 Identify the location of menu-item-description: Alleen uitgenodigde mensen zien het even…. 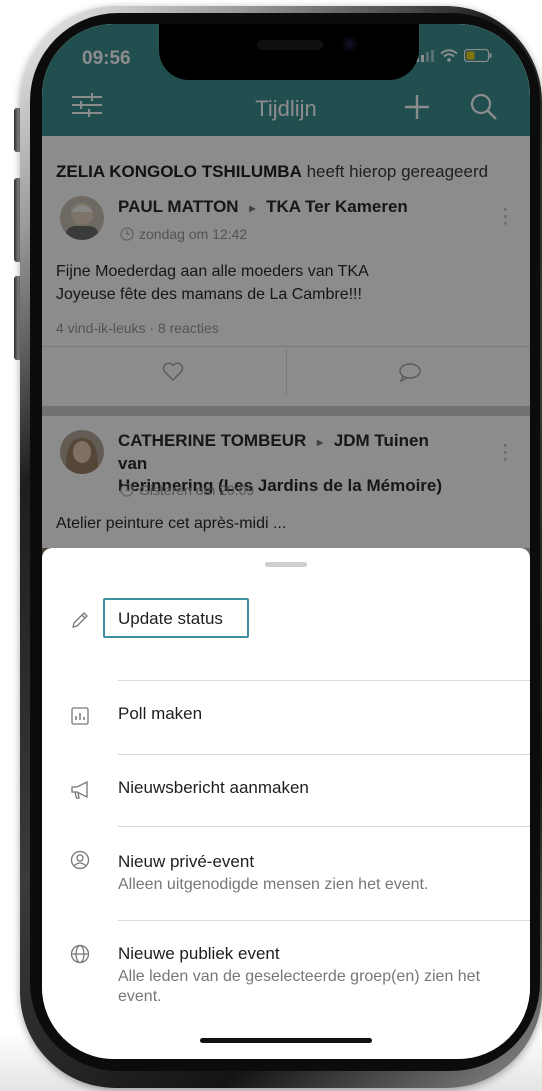
(273, 884).